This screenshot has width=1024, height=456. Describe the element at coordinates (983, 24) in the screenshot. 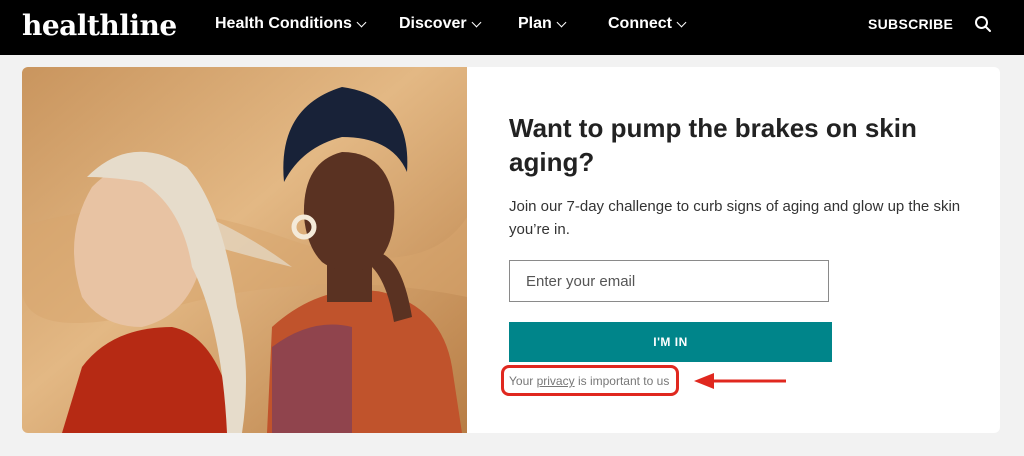

I see `search-icon` at that location.